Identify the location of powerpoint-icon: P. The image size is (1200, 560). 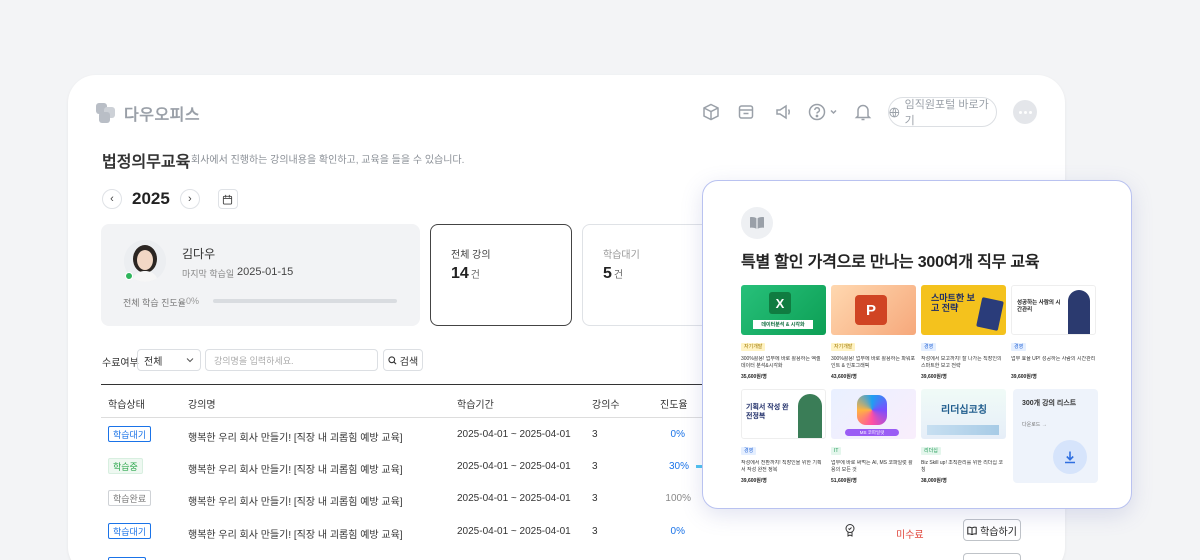
(871, 310).